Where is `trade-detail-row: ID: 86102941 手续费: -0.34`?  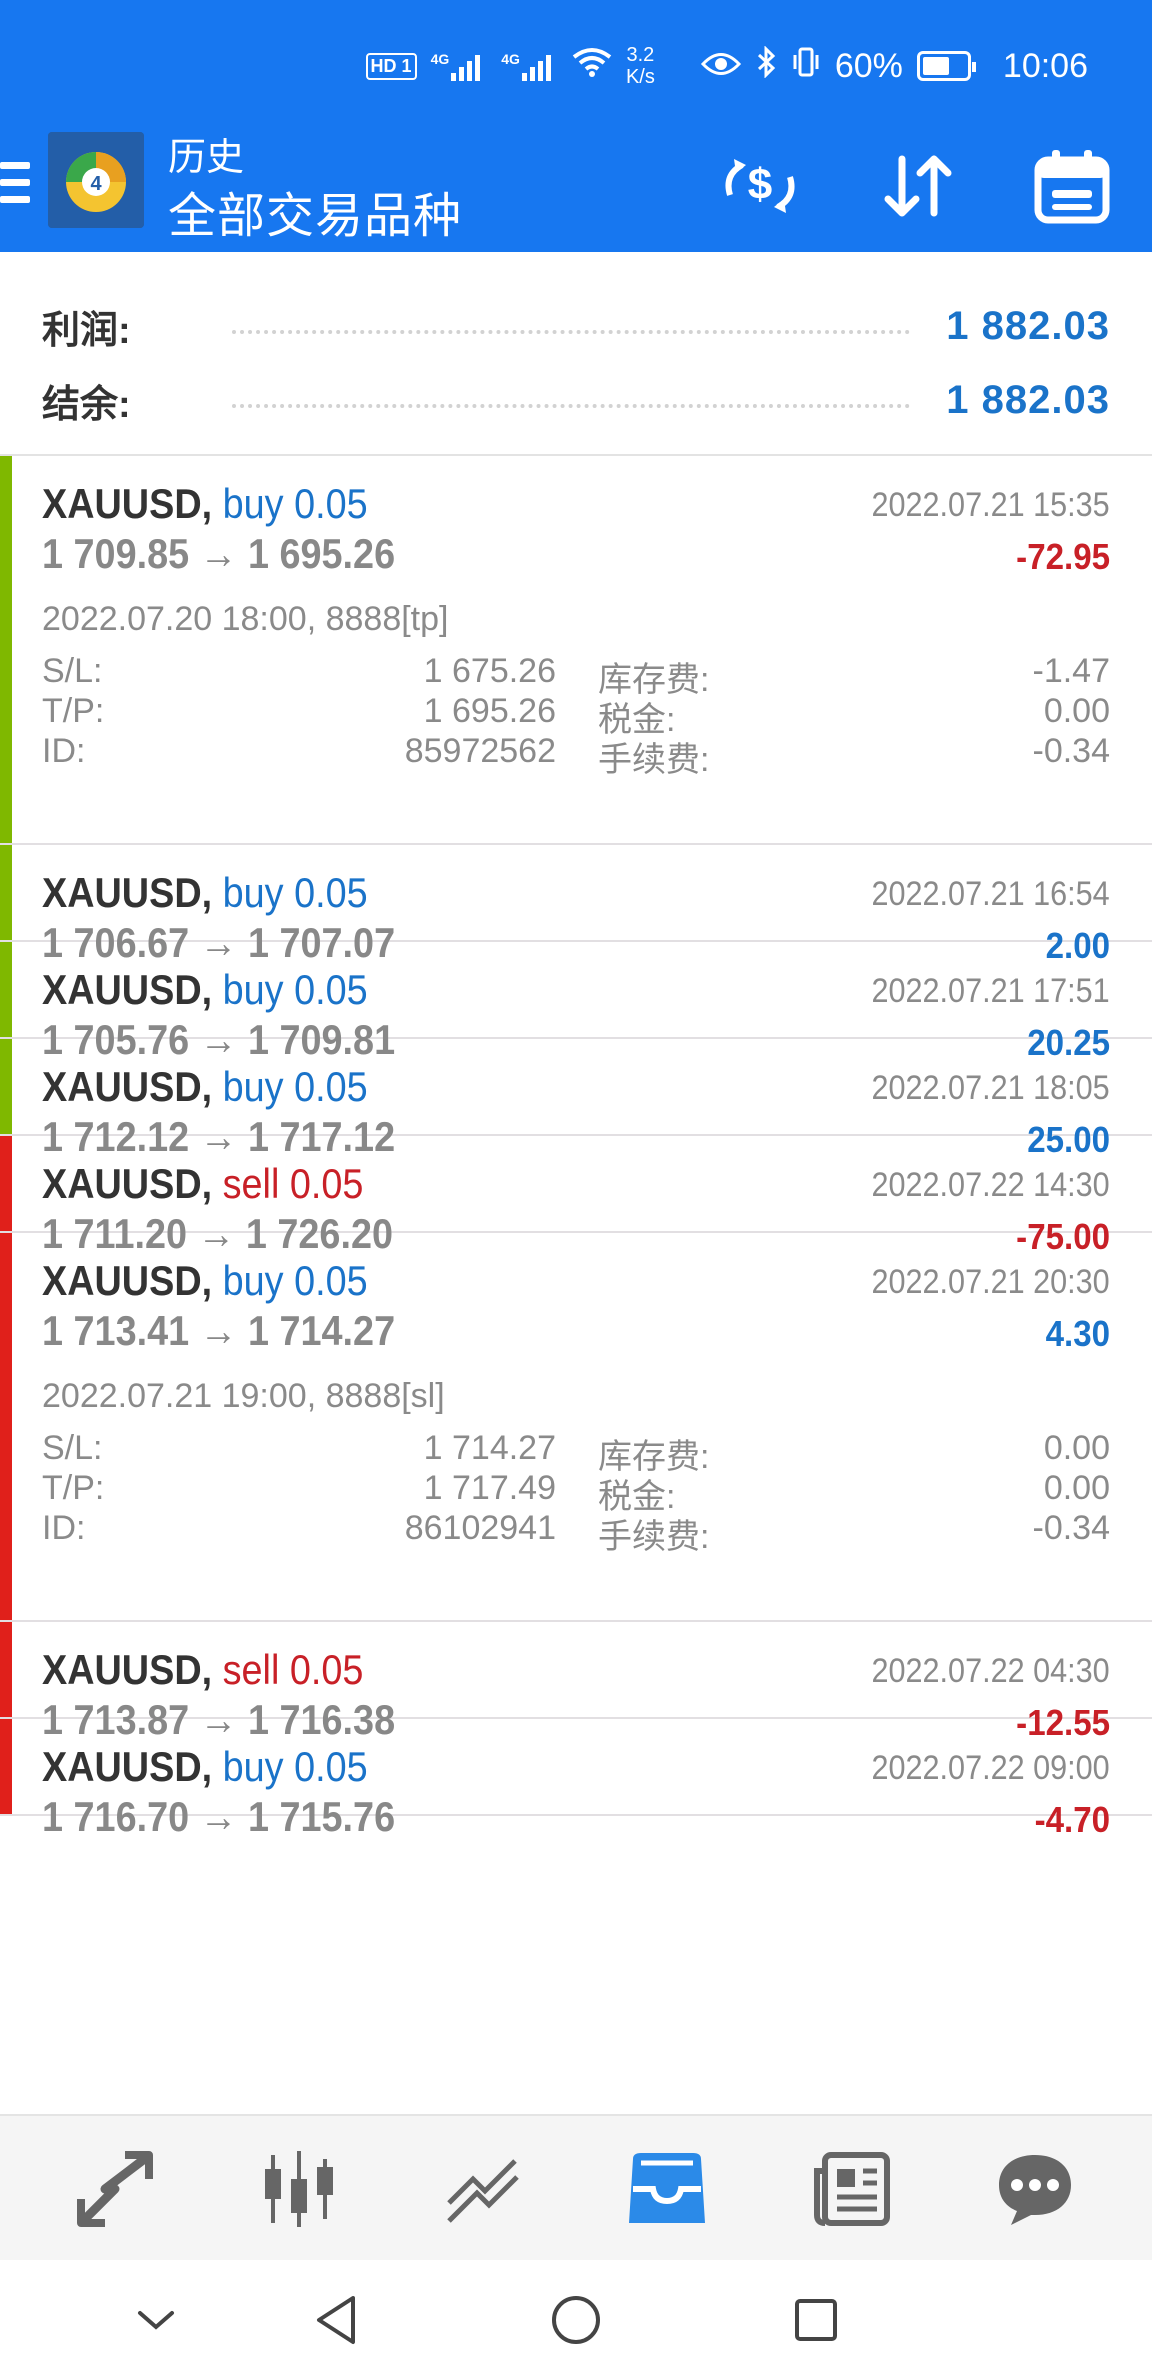
trade-detail-row: ID: 86102941 手续费: -0.34 is located at coordinates (576, 1534).